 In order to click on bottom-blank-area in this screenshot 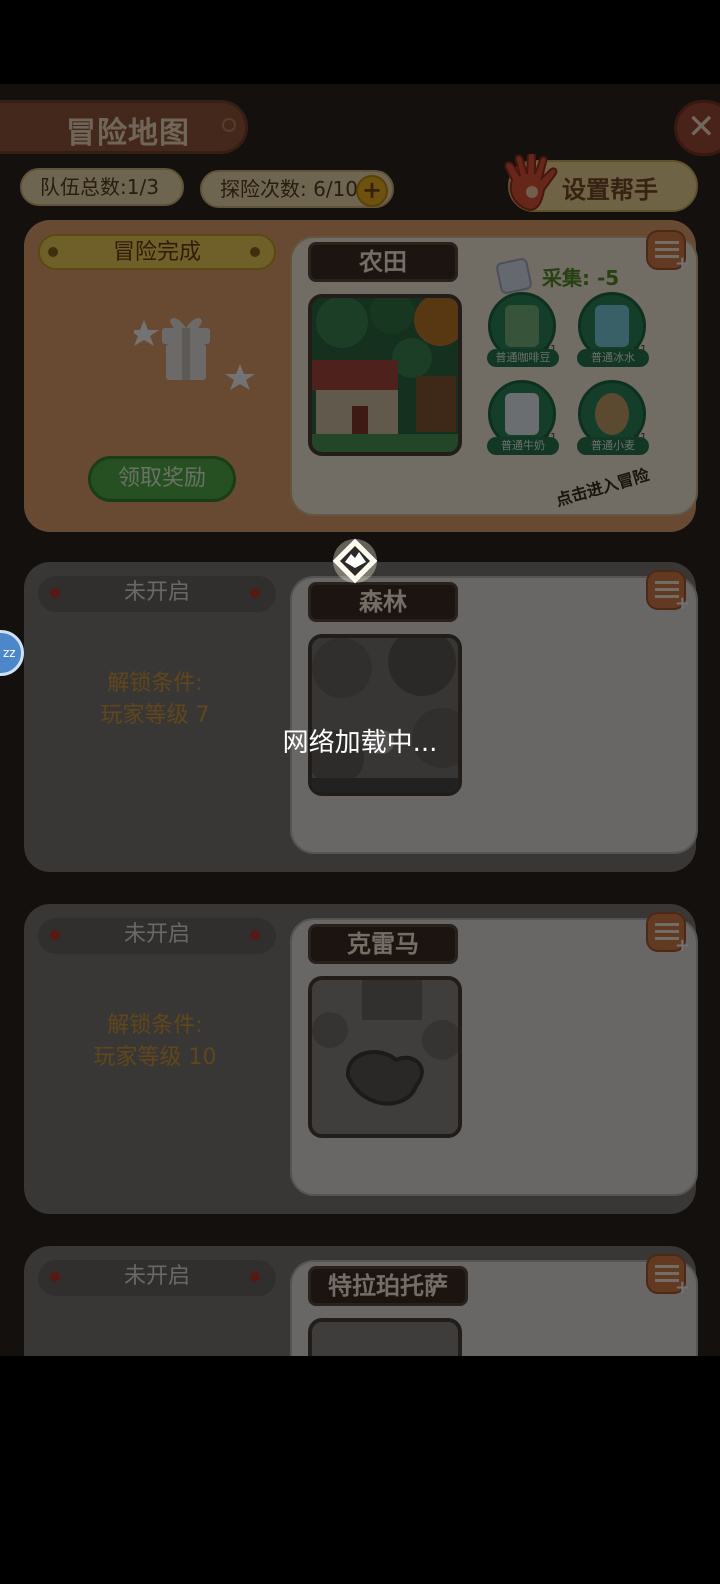, I will do `click(360, 1470)`.